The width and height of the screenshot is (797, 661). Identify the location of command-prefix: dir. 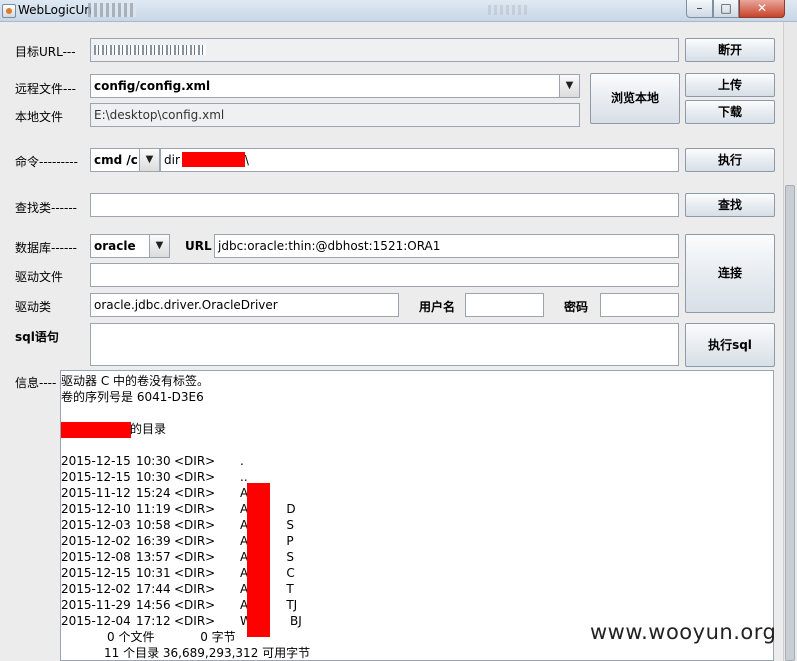
(172, 160).